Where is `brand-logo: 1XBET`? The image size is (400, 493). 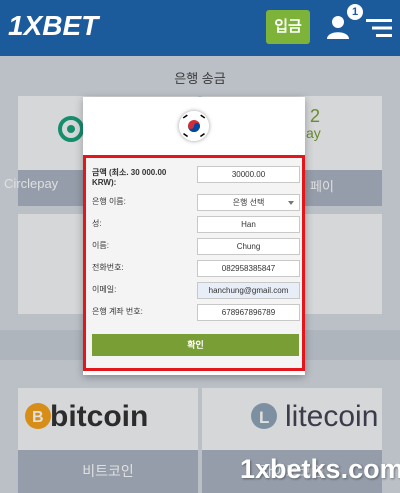 brand-logo: 1XBET is located at coordinates (53, 26).